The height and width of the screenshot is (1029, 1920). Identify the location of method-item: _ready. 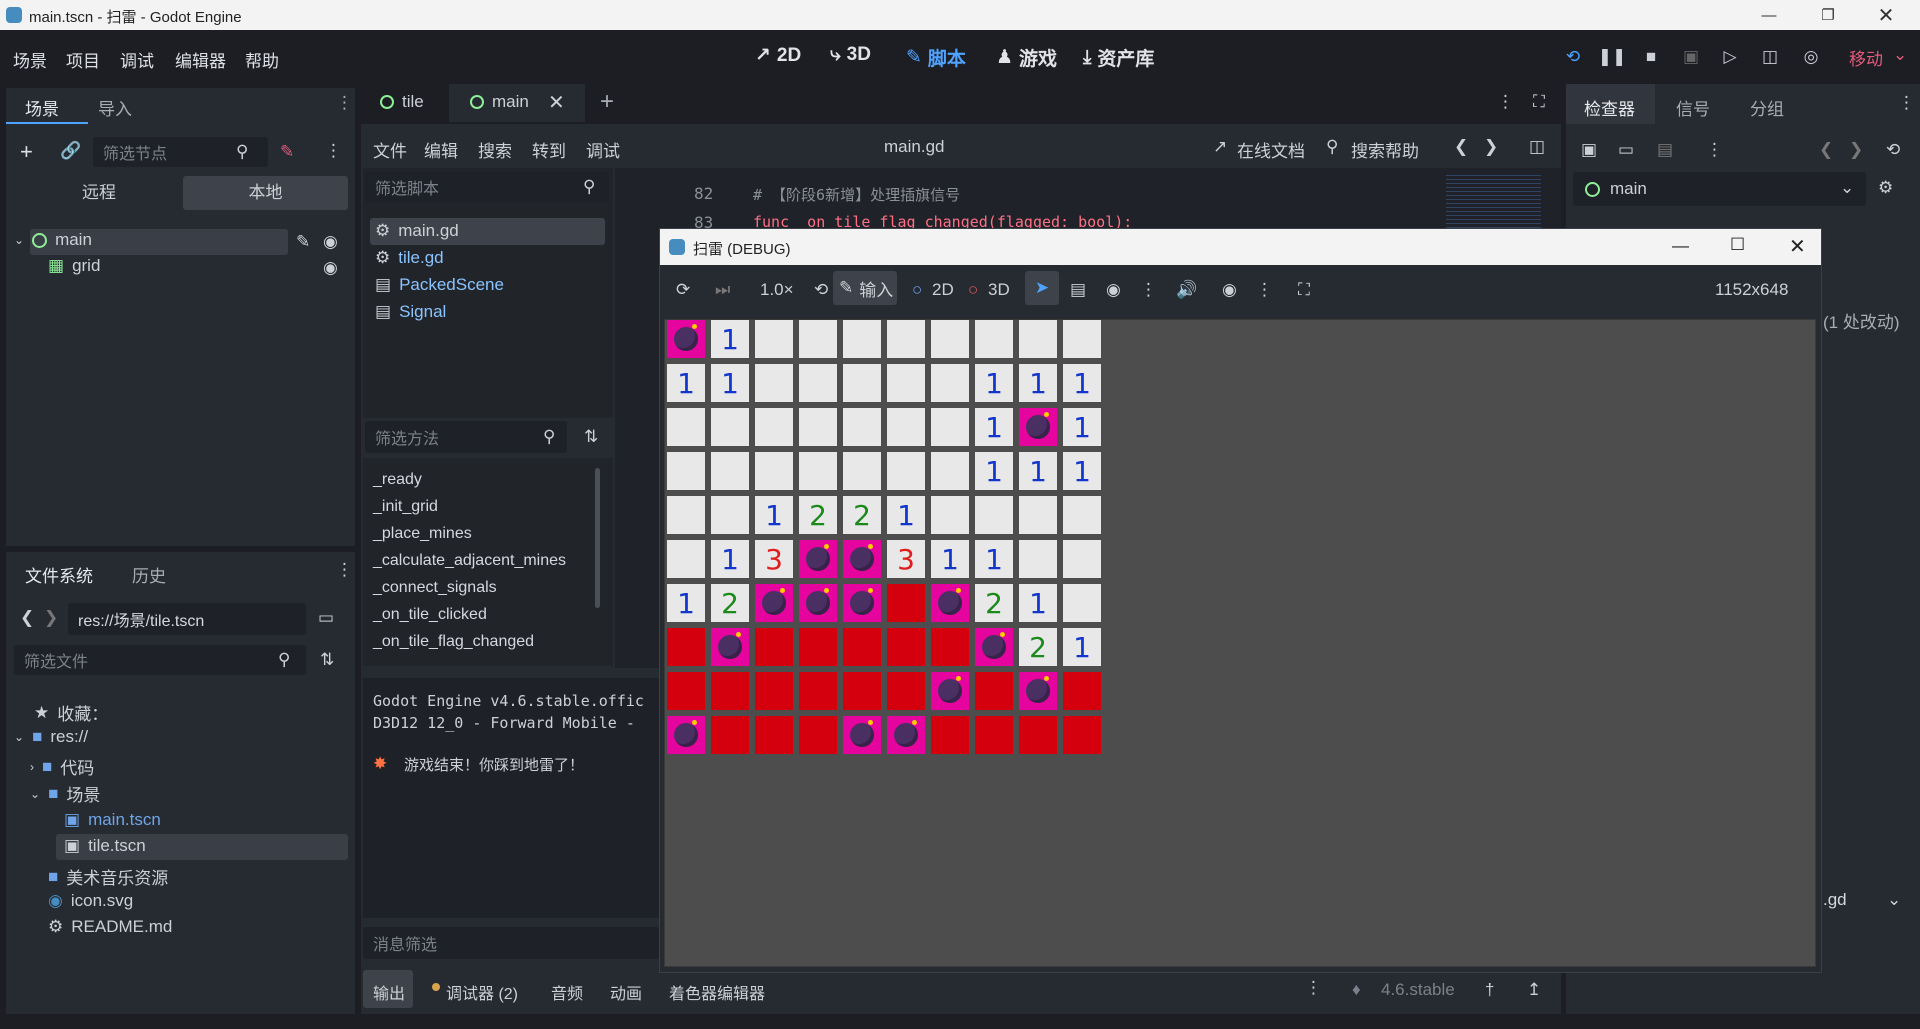
(397, 480).